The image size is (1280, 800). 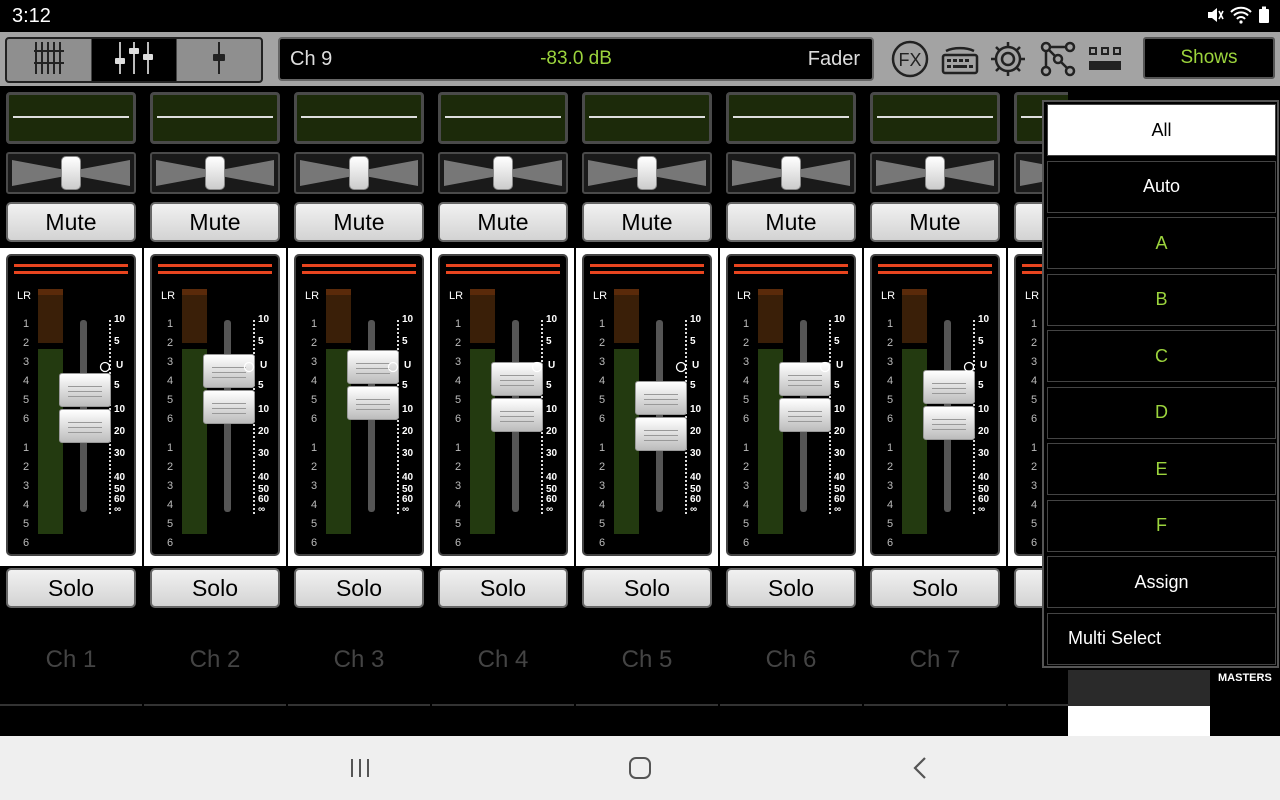 What do you see at coordinates (935, 660) in the screenshot?
I see `channel-name: Ch 7` at bounding box center [935, 660].